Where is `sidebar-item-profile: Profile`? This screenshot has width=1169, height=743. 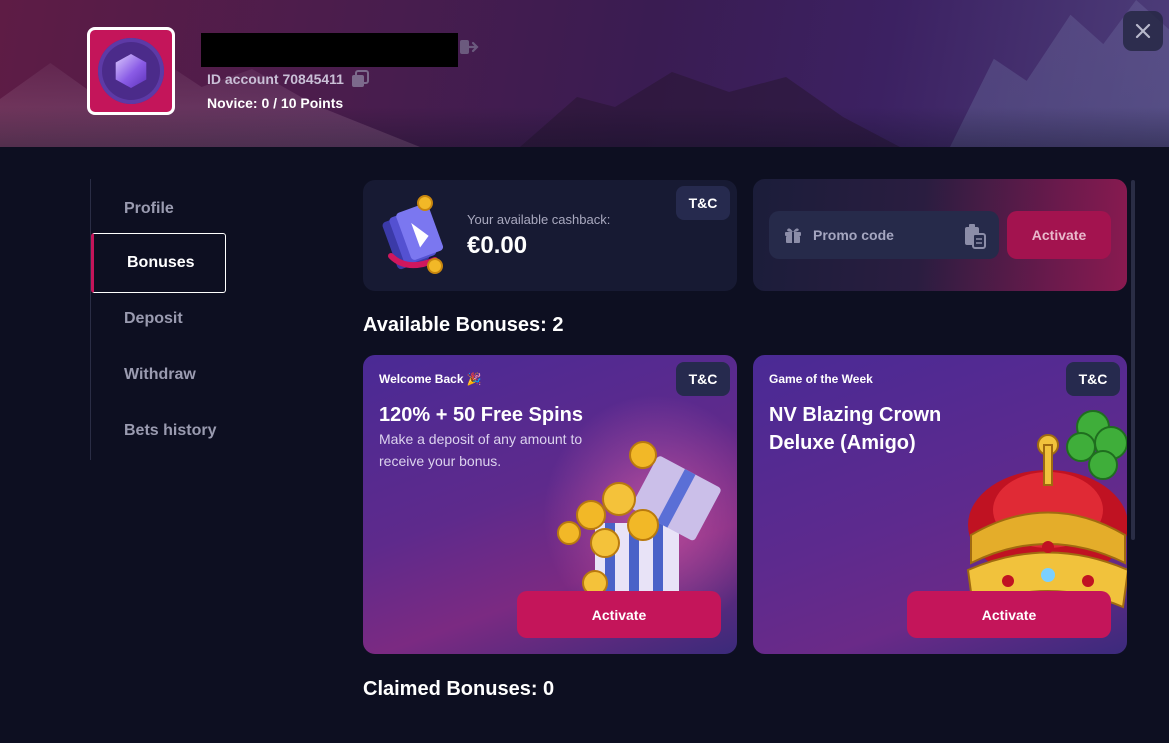 sidebar-item-profile: Profile is located at coordinates (158, 209).